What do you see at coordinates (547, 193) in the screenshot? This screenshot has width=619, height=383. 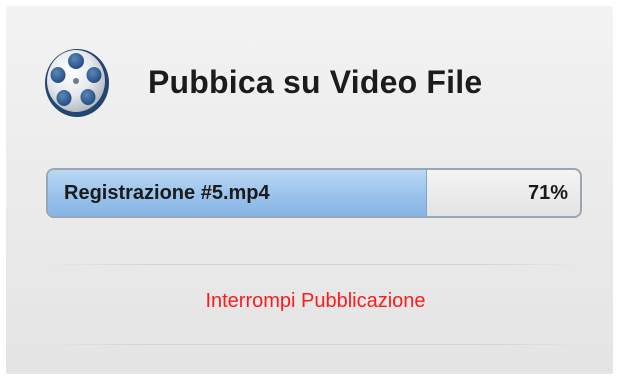 I see `progress-percent: 71%` at bounding box center [547, 193].